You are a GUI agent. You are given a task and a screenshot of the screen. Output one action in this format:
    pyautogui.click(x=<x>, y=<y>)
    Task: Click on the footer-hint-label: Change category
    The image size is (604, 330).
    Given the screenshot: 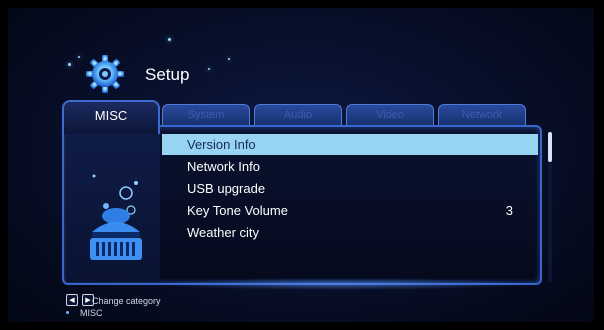 What is the action you would take?
    pyautogui.click(x=126, y=301)
    